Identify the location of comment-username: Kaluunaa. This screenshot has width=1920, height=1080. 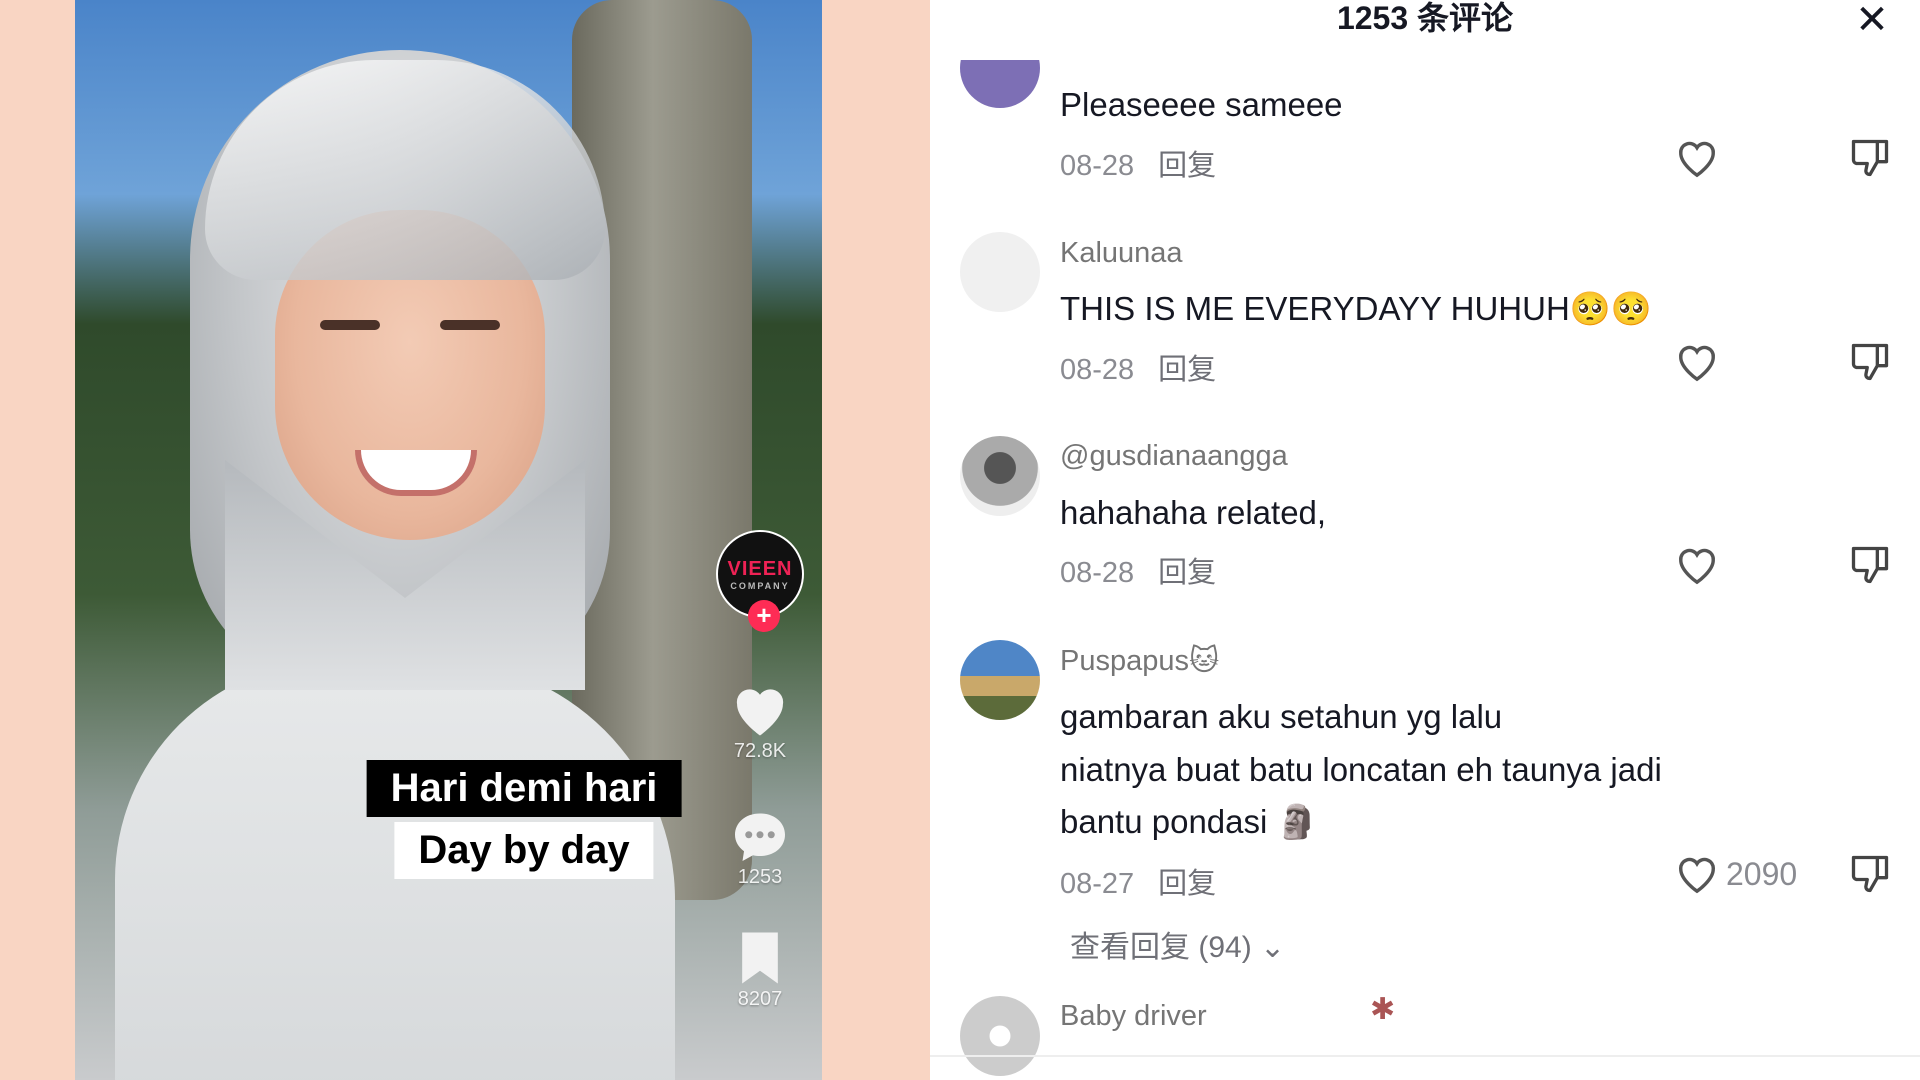
(1121, 253).